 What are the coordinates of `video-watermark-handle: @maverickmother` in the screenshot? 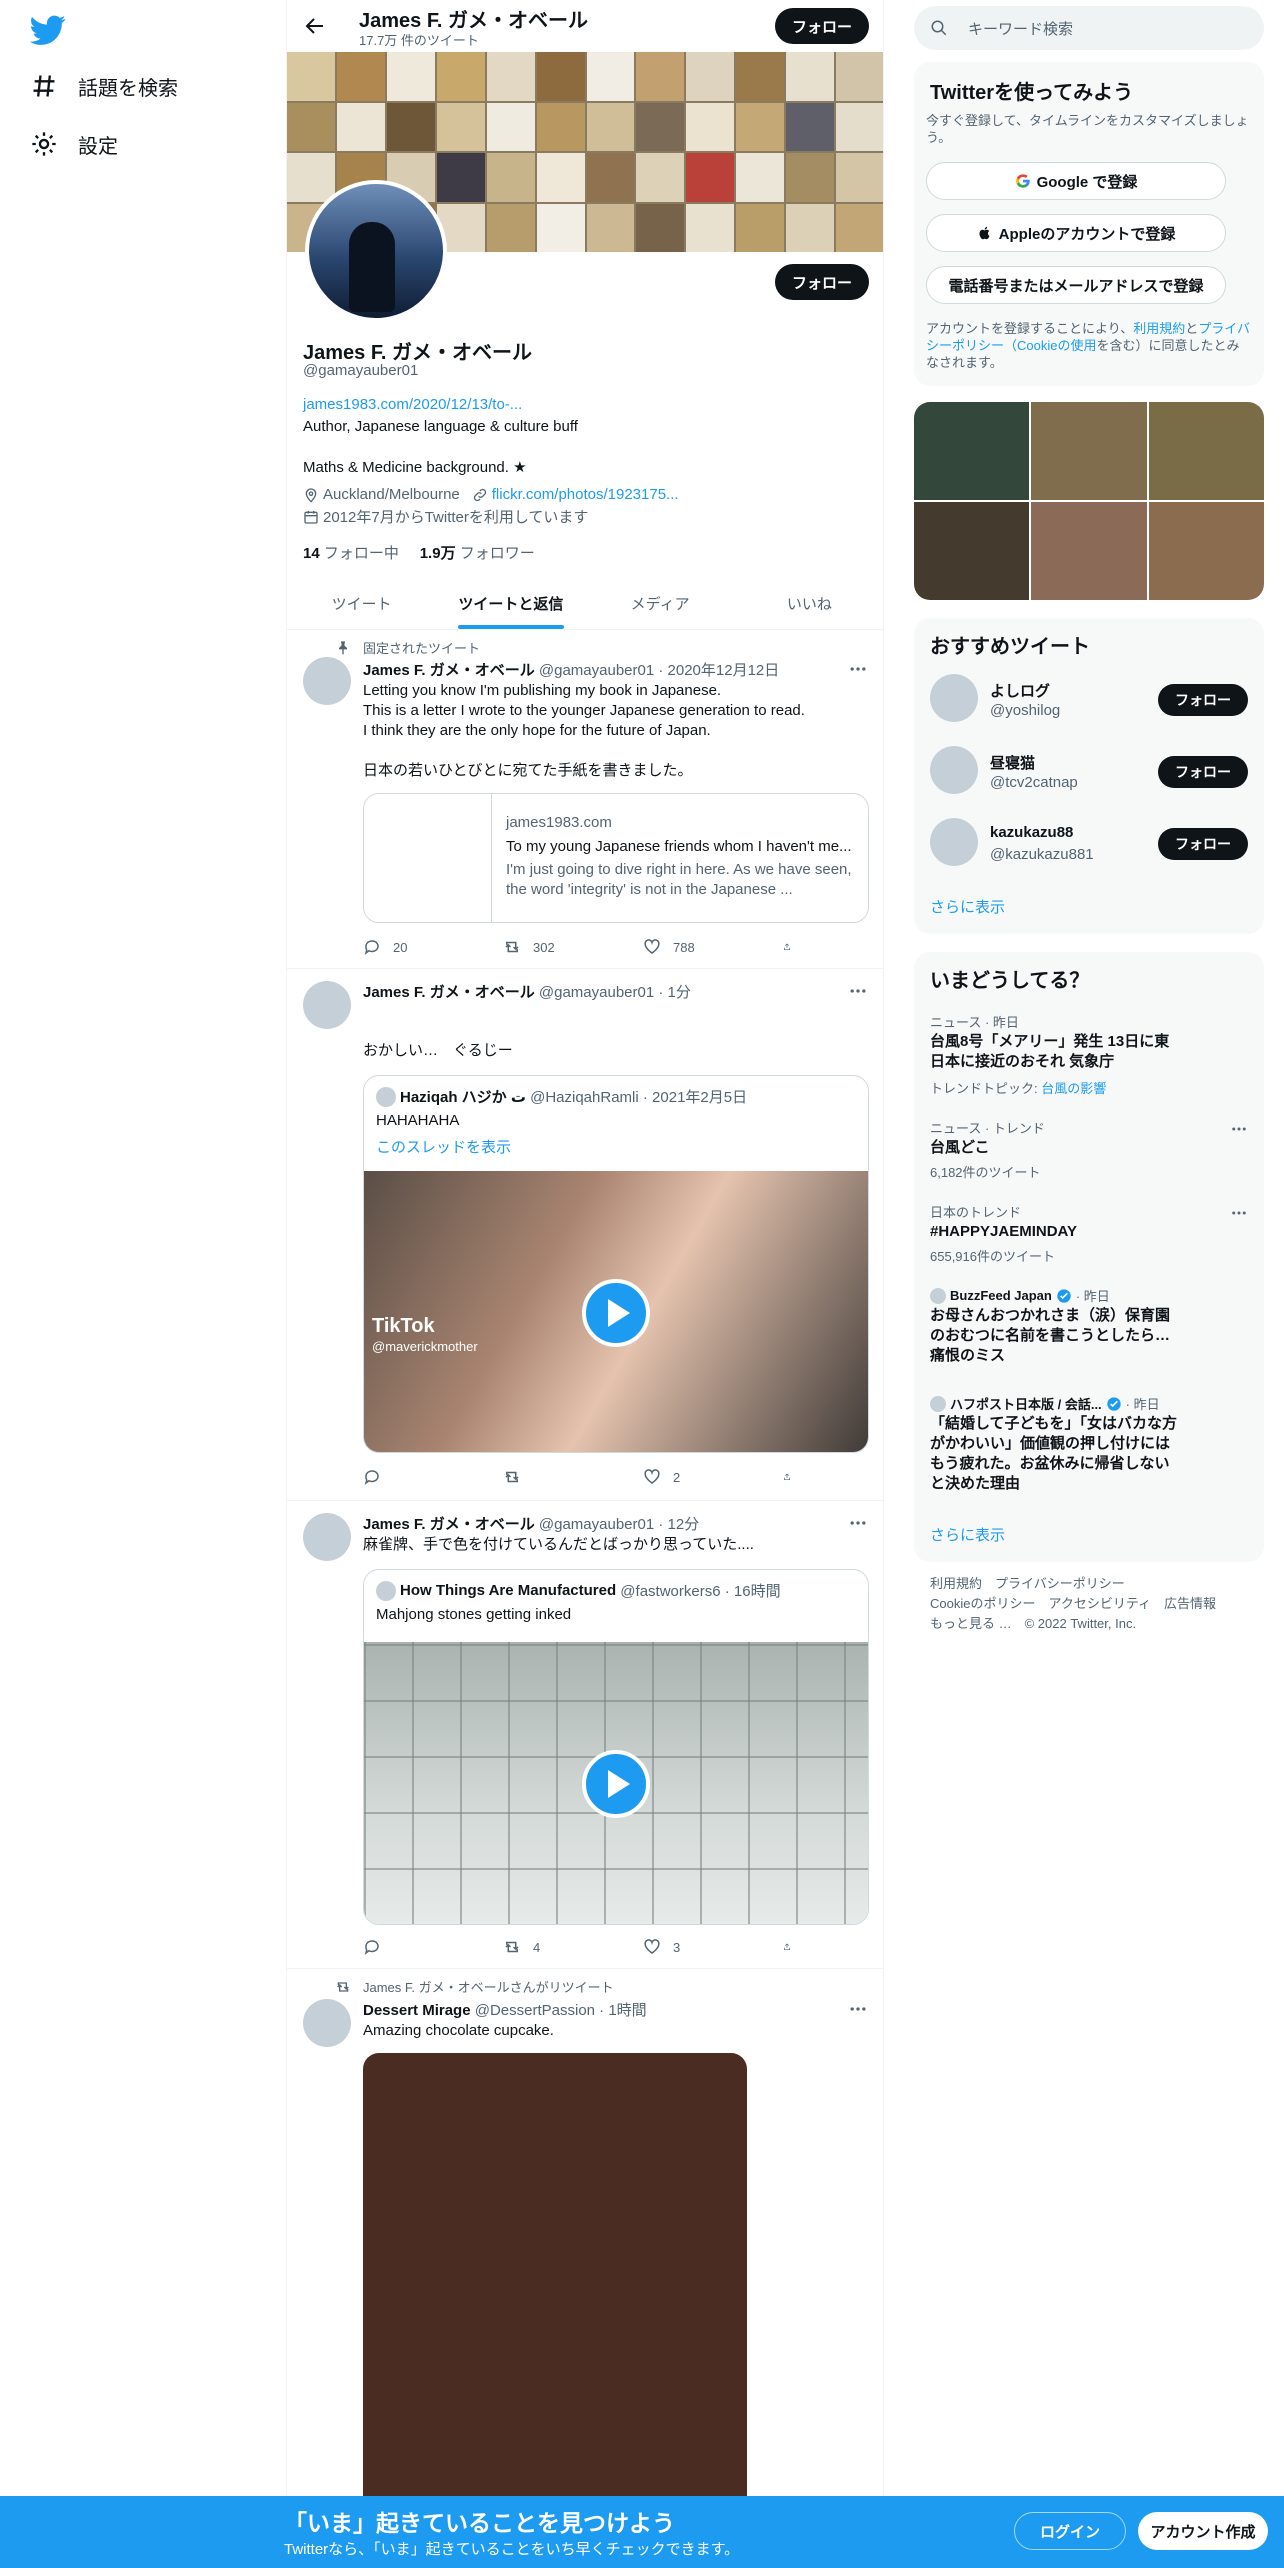 It's located at (425, 1346).